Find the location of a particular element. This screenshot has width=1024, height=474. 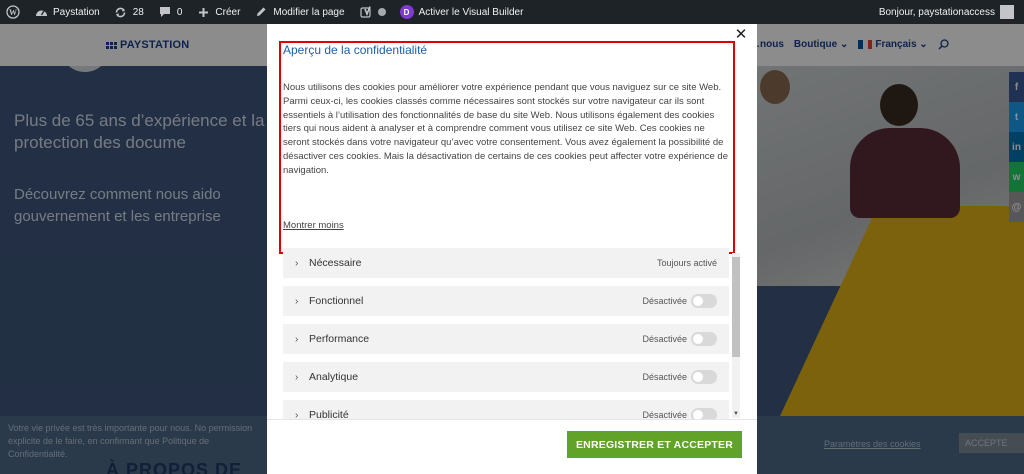

edit-page-button: Modifier la page is located at coordinates (300, 12).